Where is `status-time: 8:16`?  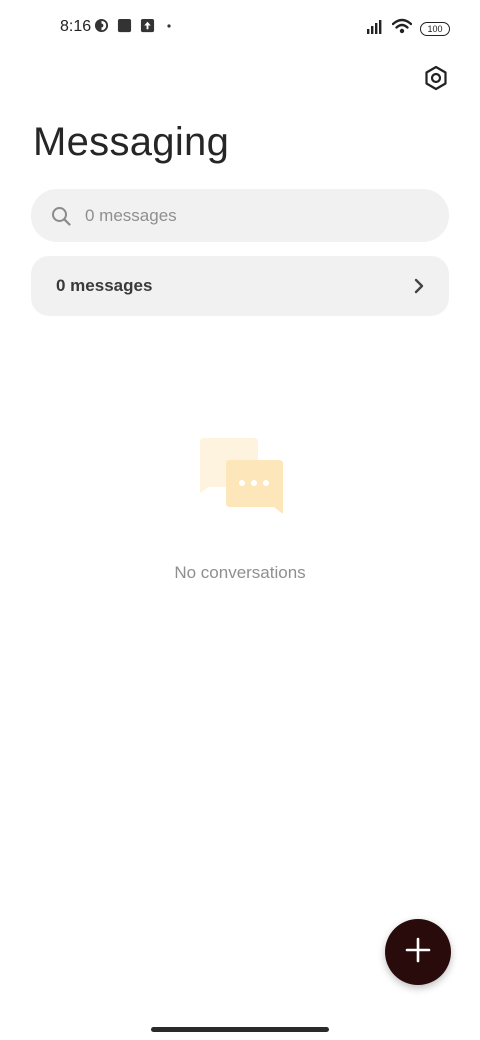 status-time: 8:16 is located at coordinates (76, 26).